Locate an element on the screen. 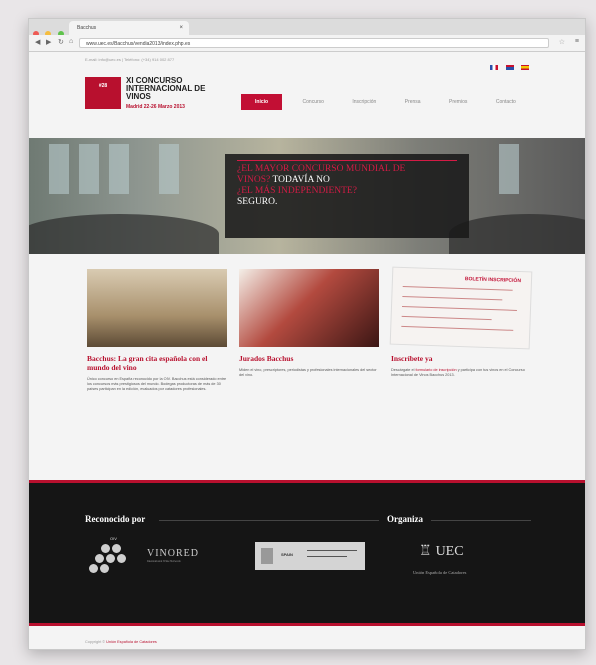  copyright-prefix: Copyright © is located at coordinates (96, 642).